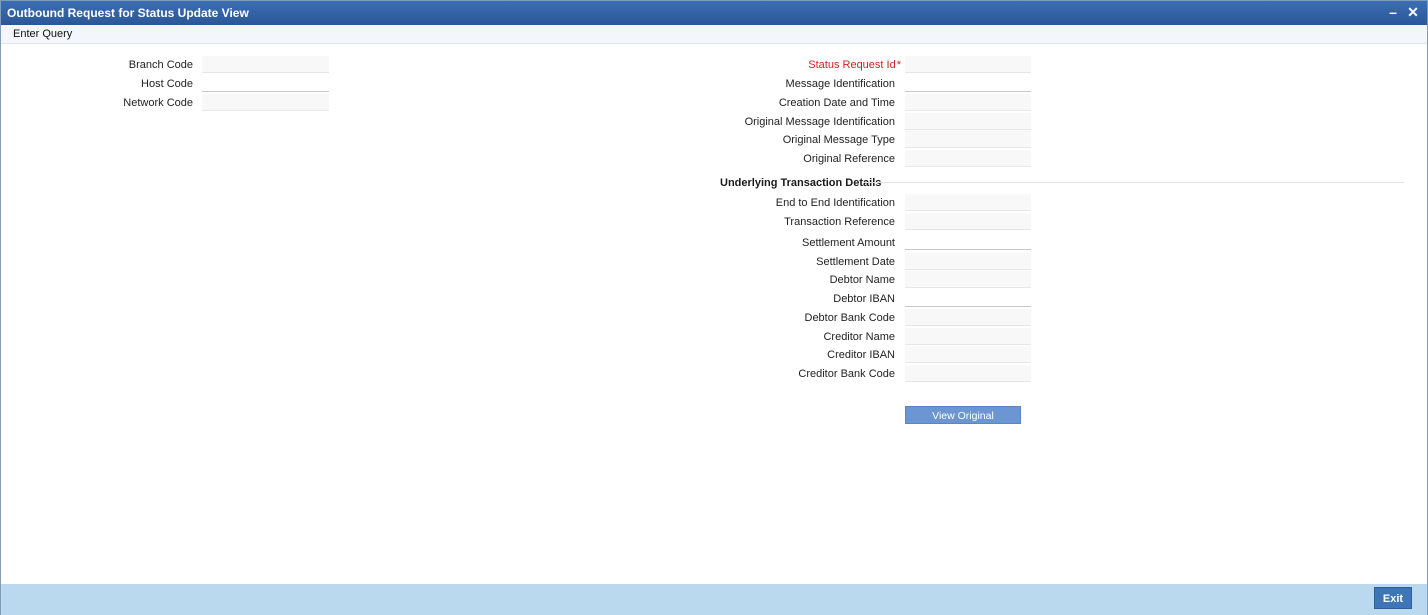  What do you see at coordinates (838, 140) in the screenshot?
I see `original-message-type-label: Original Message Type` at bounding box center [838, 140].